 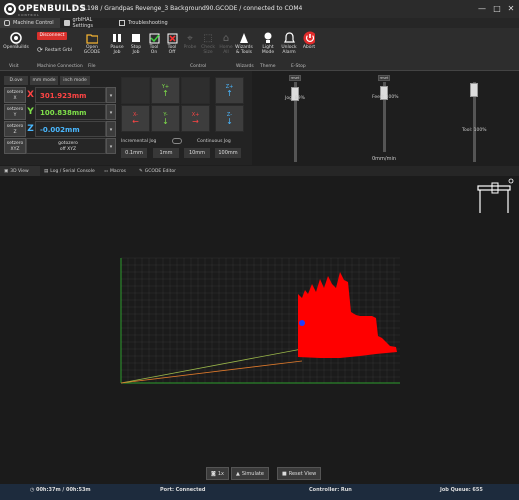 What do you see at coordinates (30, 23) in the screenshot?
I see `tab-machine-control: Machine Control` at bounding box center [30, 23].